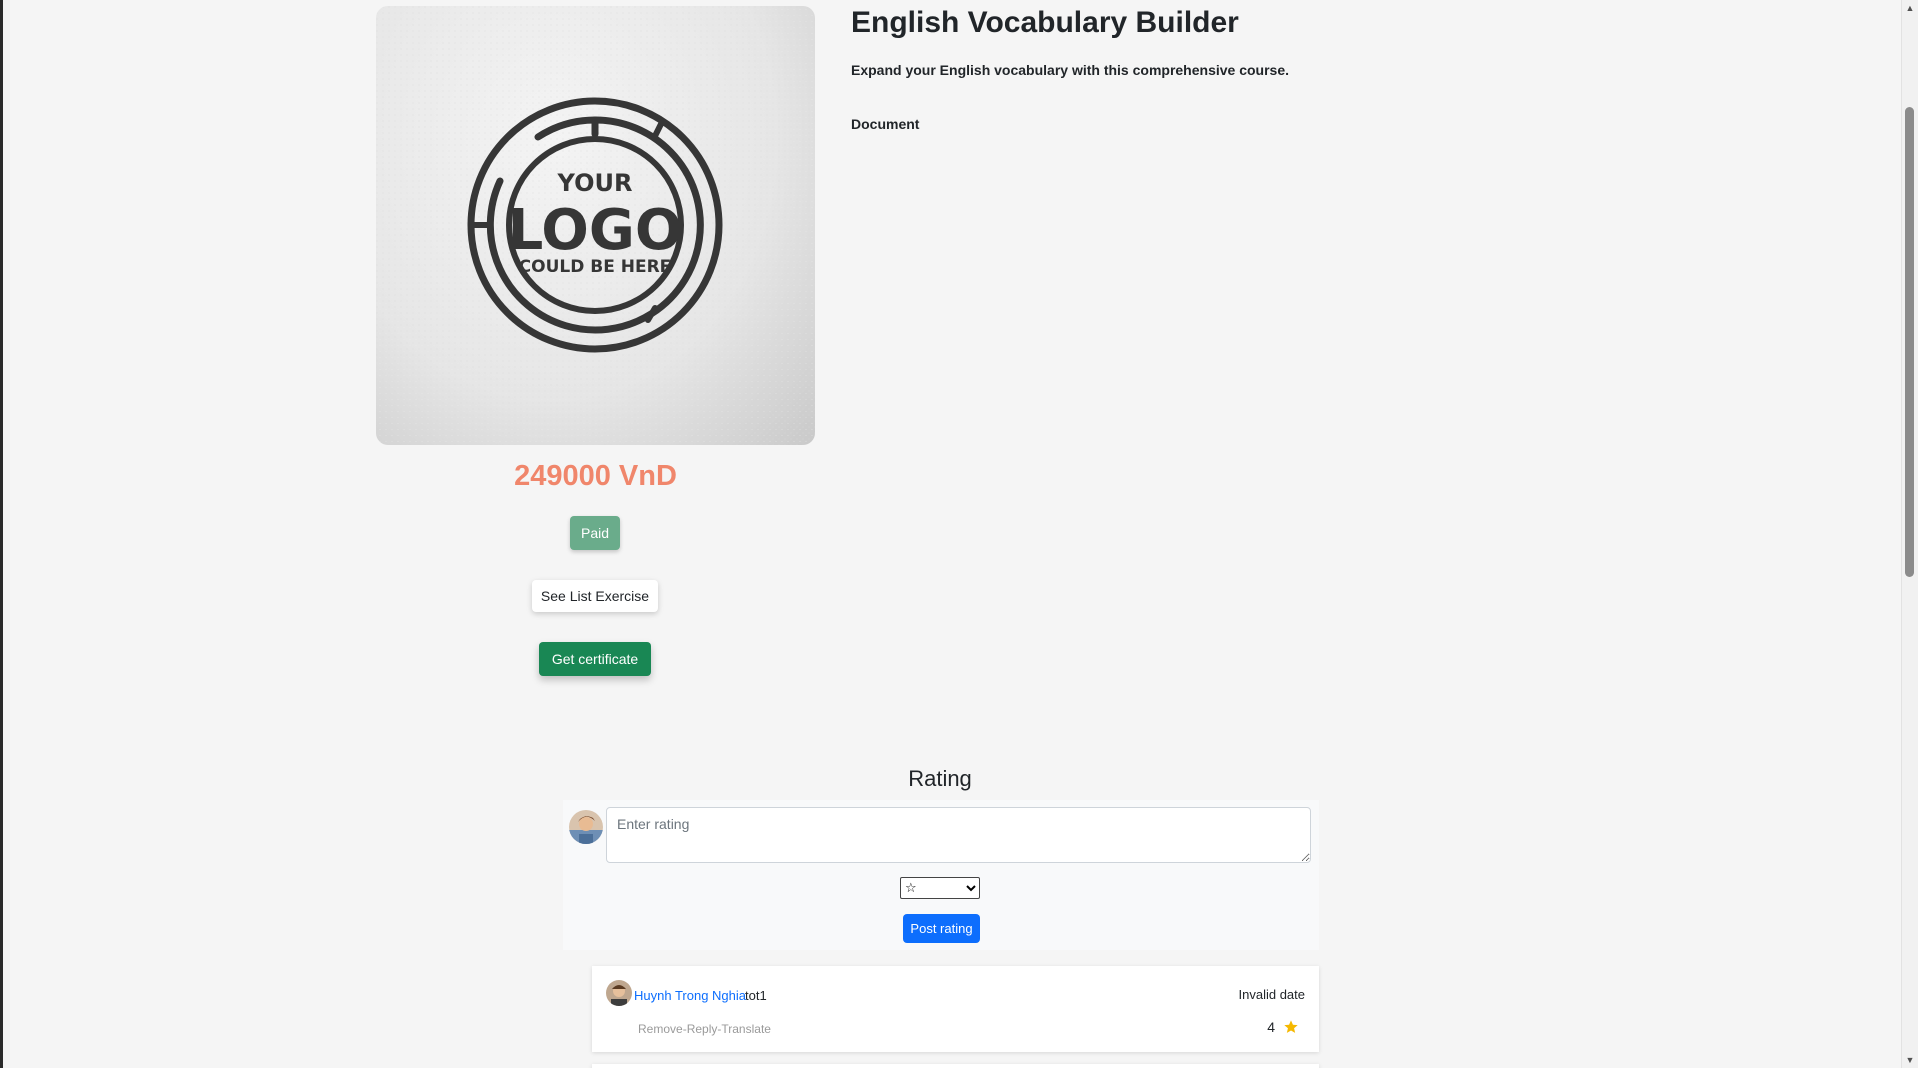  I want to click on logo-placeholder-image: YOUR LOGO COULD BE HERE, so click(595, 225).